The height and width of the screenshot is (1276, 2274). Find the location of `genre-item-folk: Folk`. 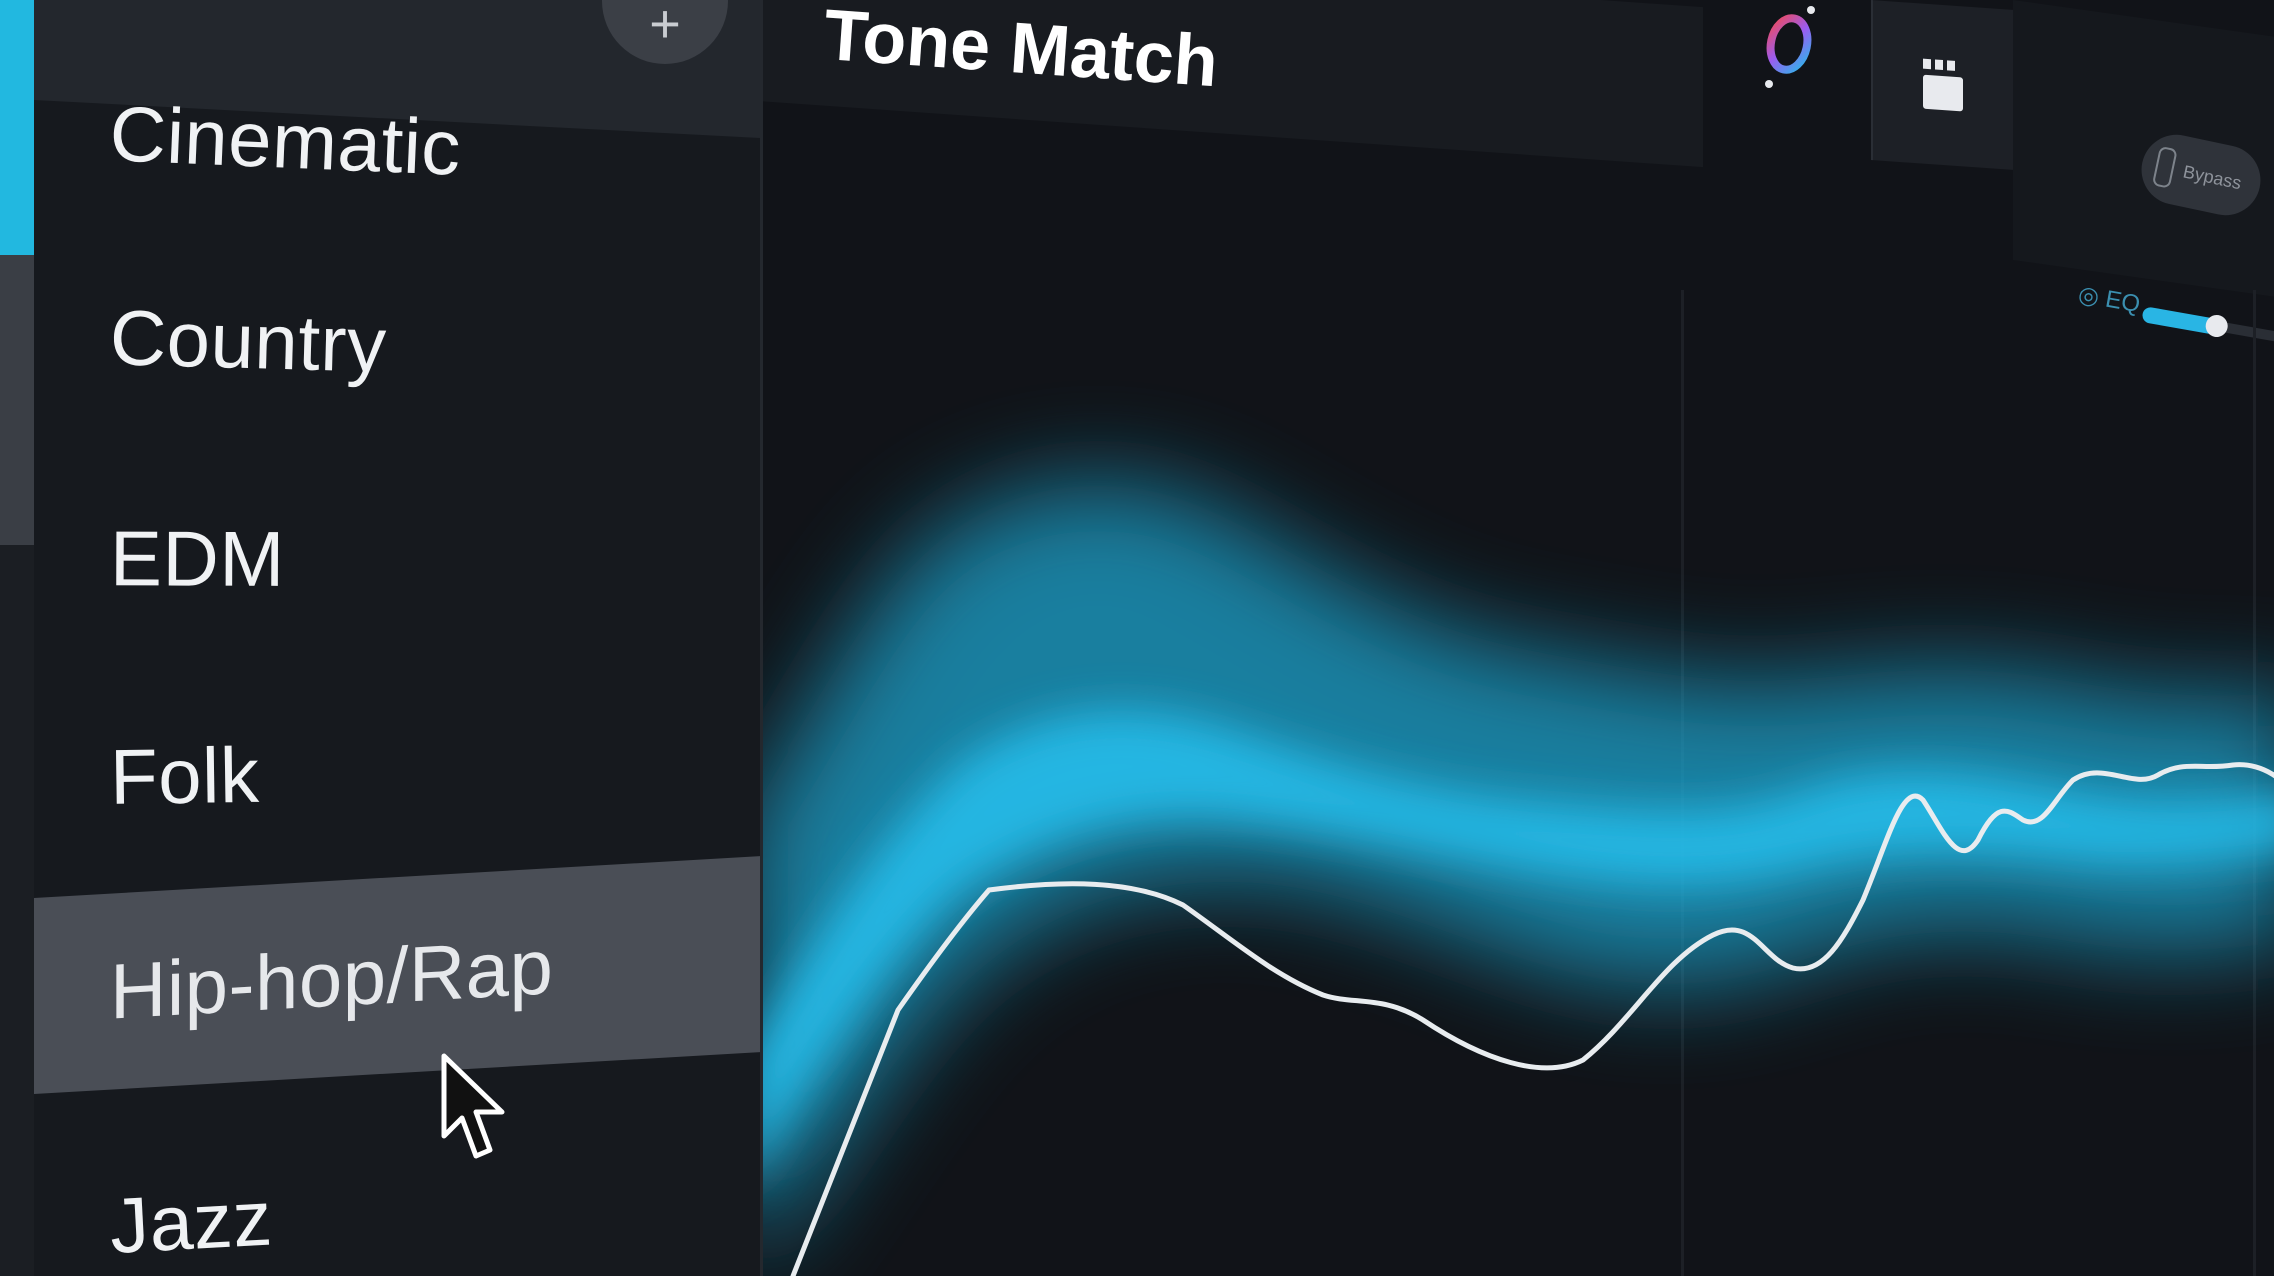

genre-item-folk: Folk is located at coordinates (397, 773).